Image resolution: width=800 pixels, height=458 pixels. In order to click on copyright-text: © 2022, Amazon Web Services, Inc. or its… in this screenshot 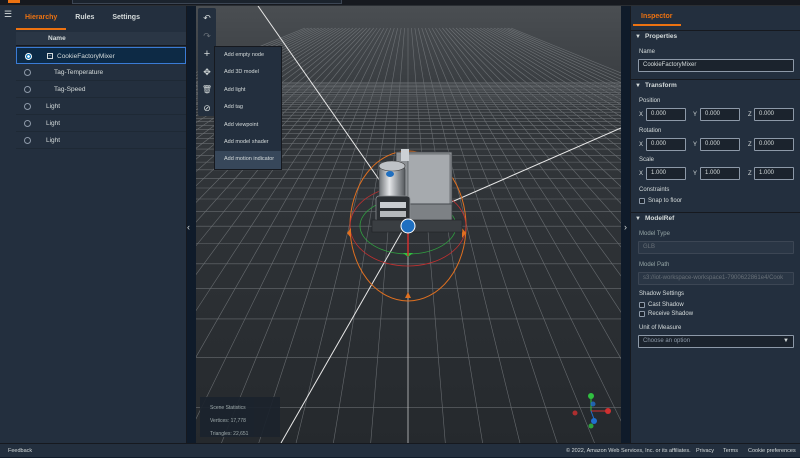, I will do `click(628, 451)`.